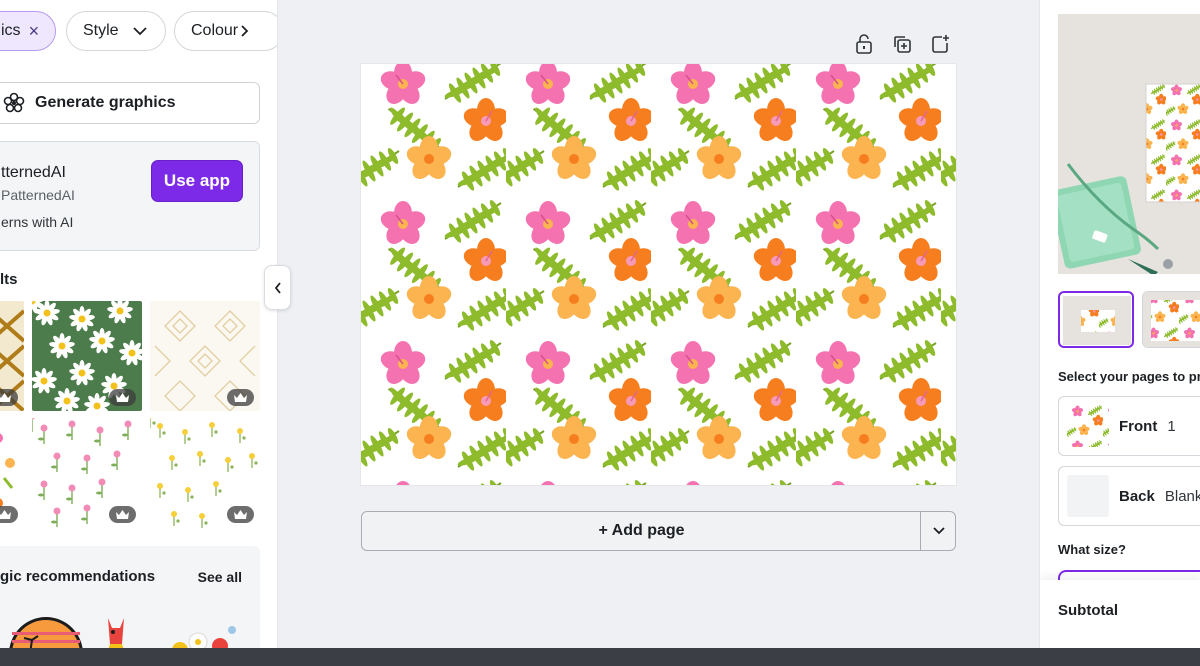 The width and height of the screenshot is (1200, 666). Describe the element at coordinates (1088, 426) in the screenshot. I see `front-page-thumbnail` at that location.